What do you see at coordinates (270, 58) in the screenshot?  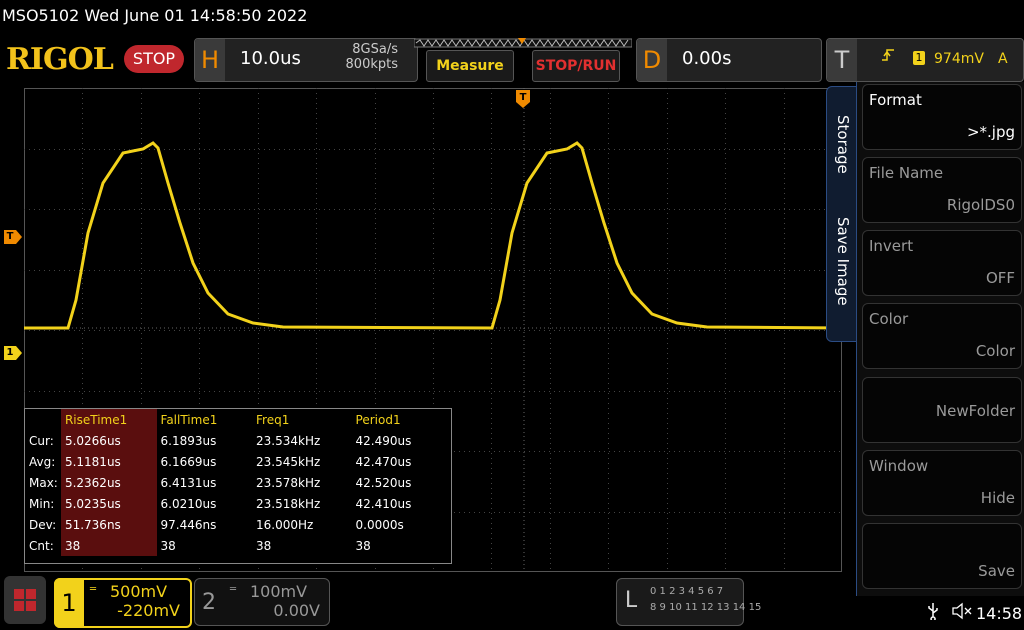 I see `timebase-value: 10.0us` at bounding box center [270, 58].